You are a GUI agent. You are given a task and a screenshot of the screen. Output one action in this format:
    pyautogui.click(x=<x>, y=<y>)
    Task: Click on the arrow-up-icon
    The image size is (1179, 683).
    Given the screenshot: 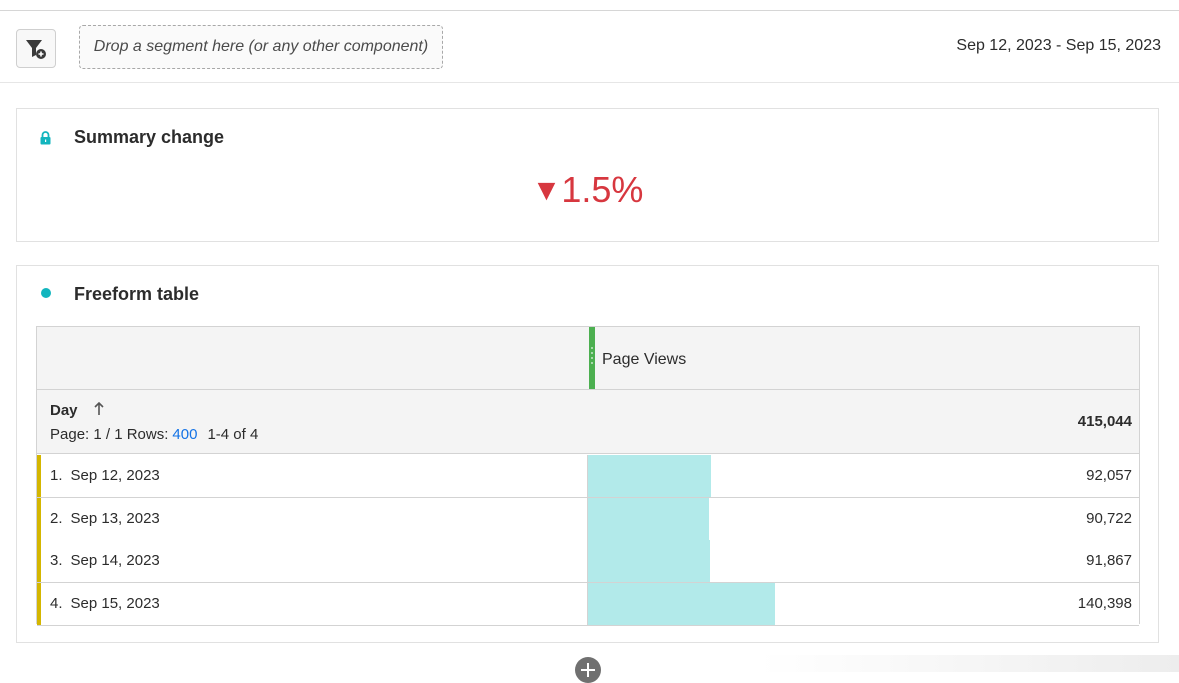 What is the action you would take?
    pyautogui.click(x=99, y=409)
    